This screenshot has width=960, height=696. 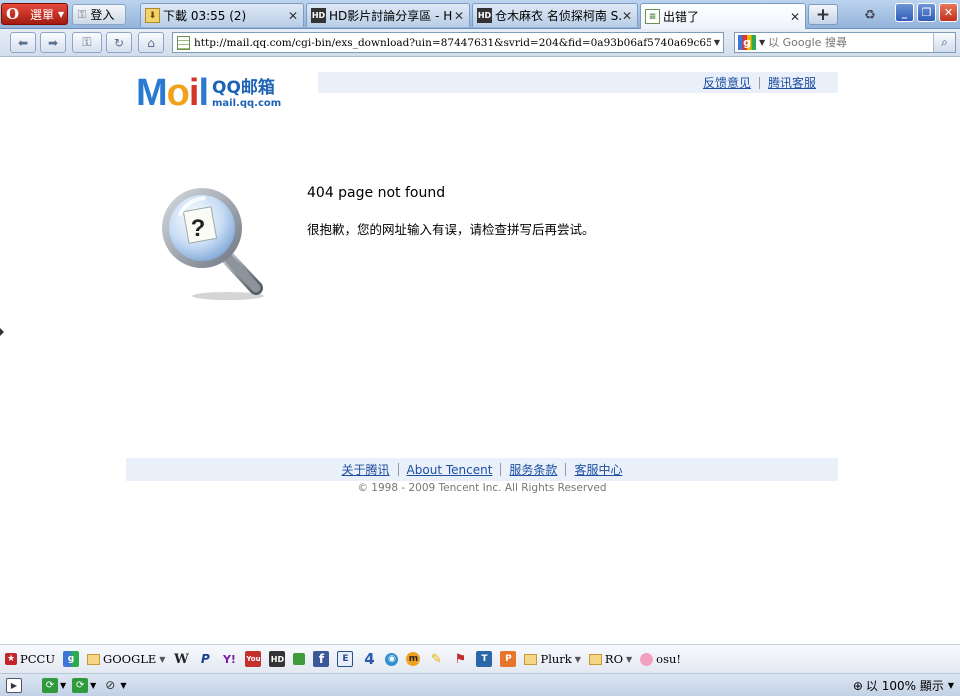 What do you see at coordinates (99, 14) in the screenshot?
I see `login-button: ⚿ 登入` at bounding box center [99, 14].